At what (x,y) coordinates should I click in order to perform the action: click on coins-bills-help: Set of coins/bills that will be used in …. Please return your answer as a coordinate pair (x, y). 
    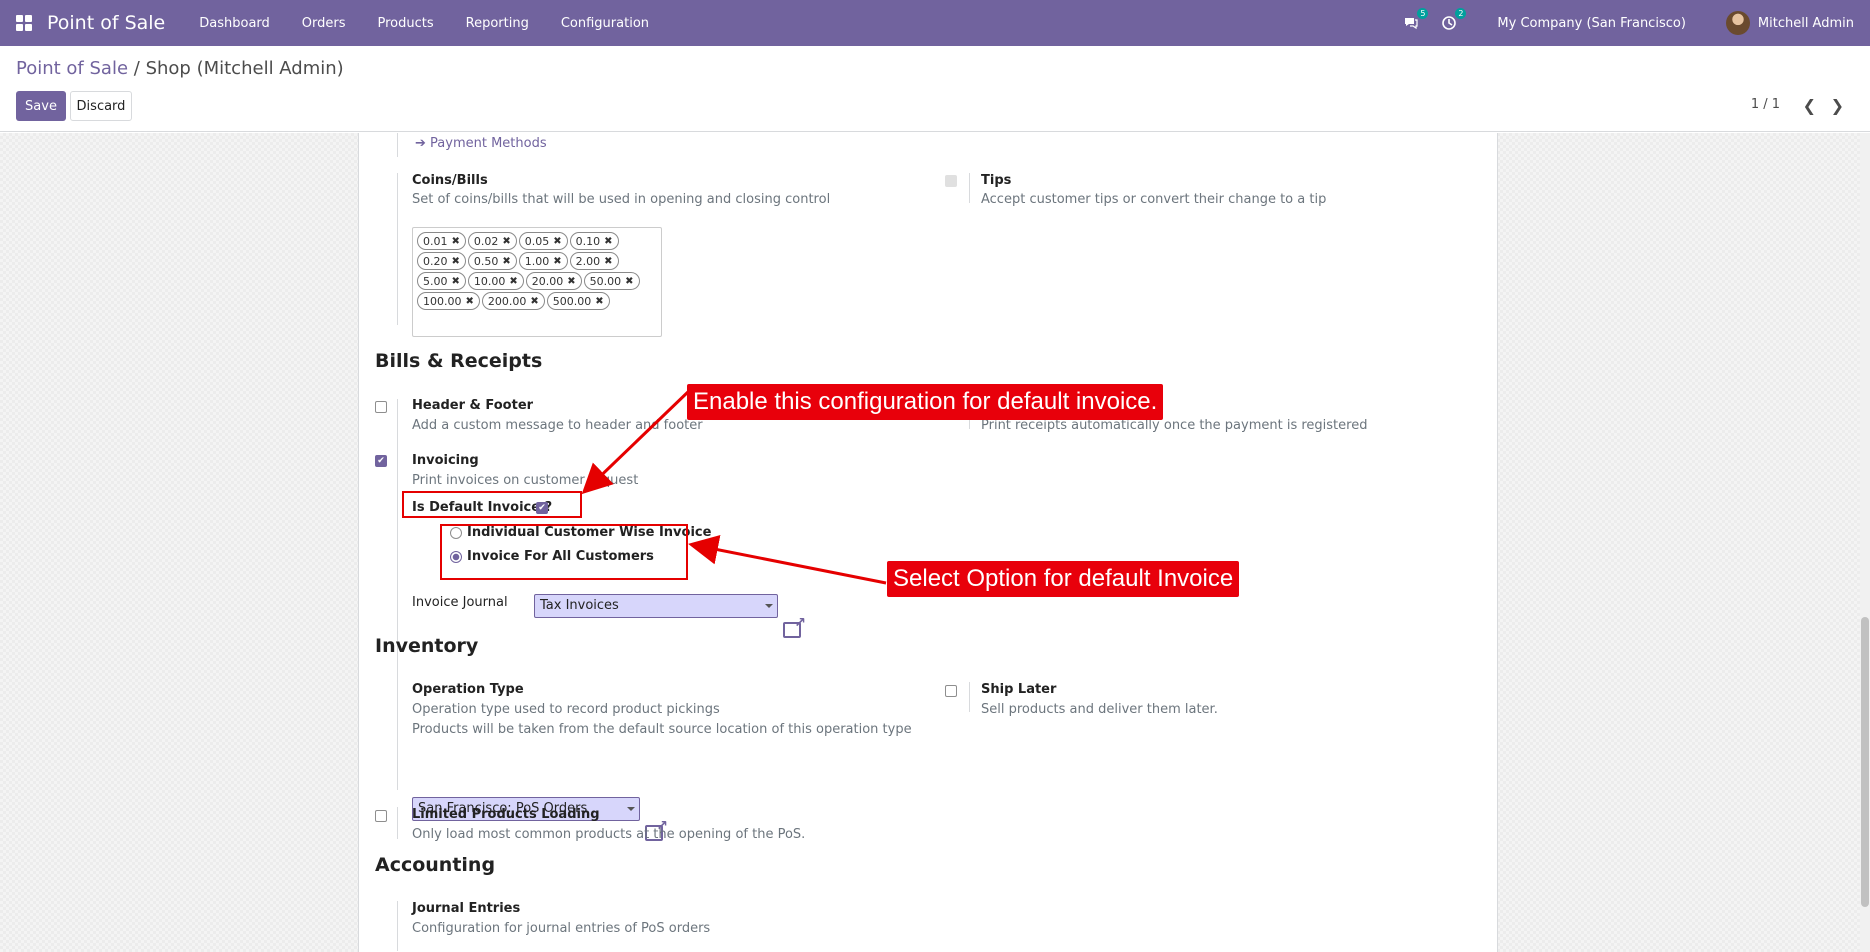
    Looking at the image, I should click on (621, 199).